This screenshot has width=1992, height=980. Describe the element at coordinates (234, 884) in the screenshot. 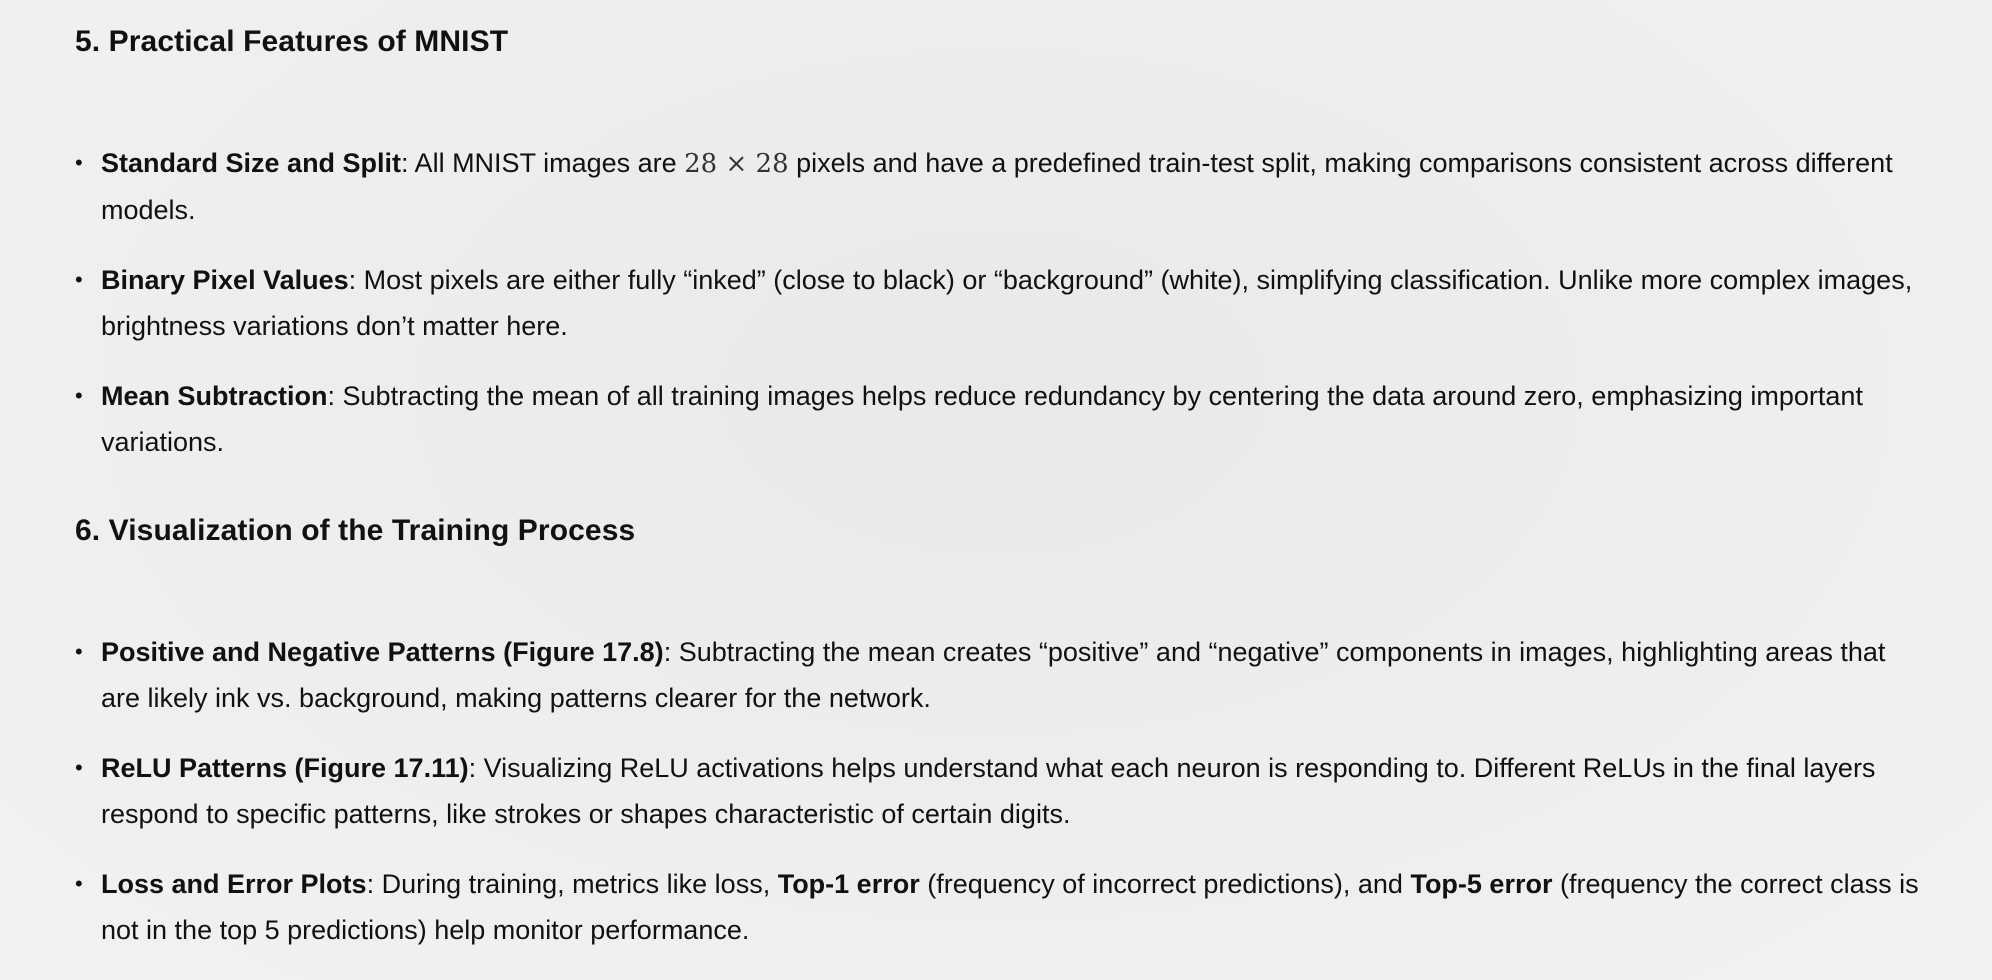

I see `term-loss-error: Loss and Error Plots` at that location.